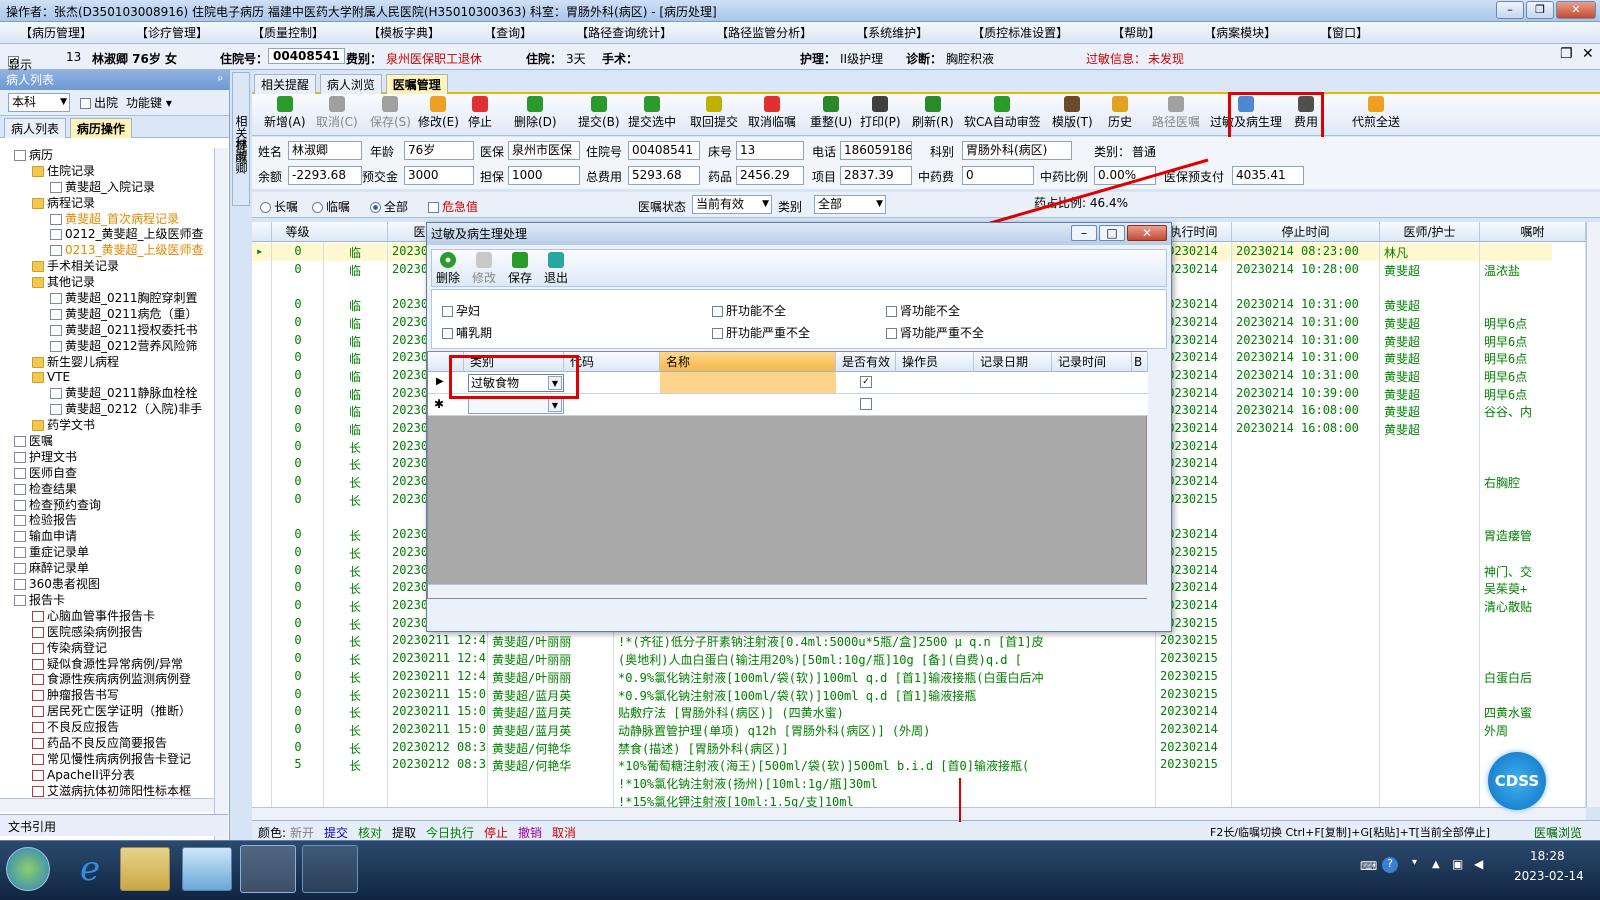  What do you see at coordinates (1390, 865) in the screenshot?
I see `help-icon: ?` at bounding box center [1390, 865].